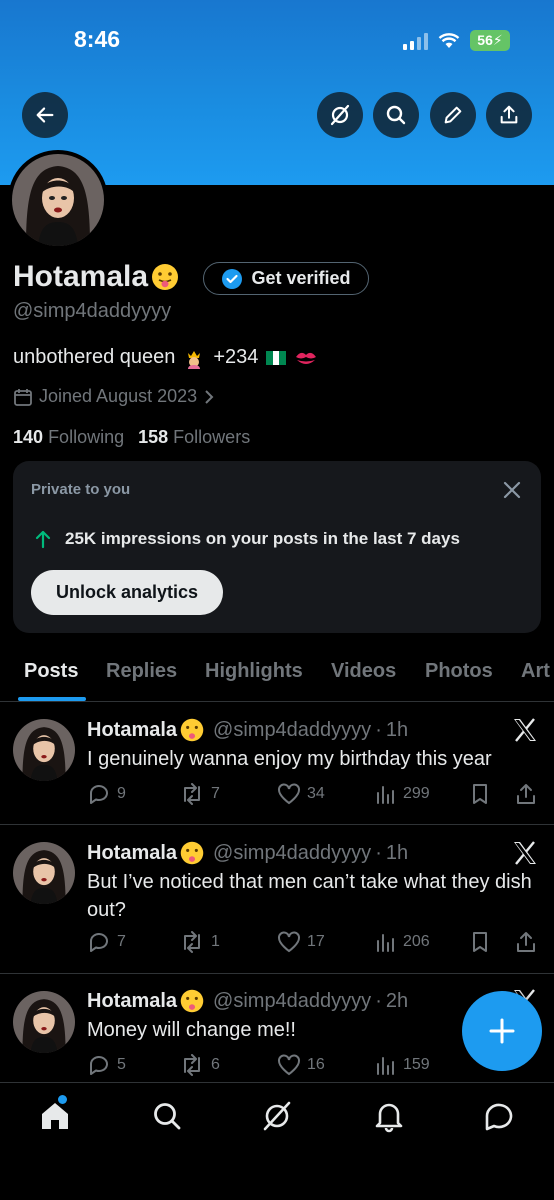 The height and width of the screenshot is (1200, 554). I want to click on views-button: 206, so click(402, 942).